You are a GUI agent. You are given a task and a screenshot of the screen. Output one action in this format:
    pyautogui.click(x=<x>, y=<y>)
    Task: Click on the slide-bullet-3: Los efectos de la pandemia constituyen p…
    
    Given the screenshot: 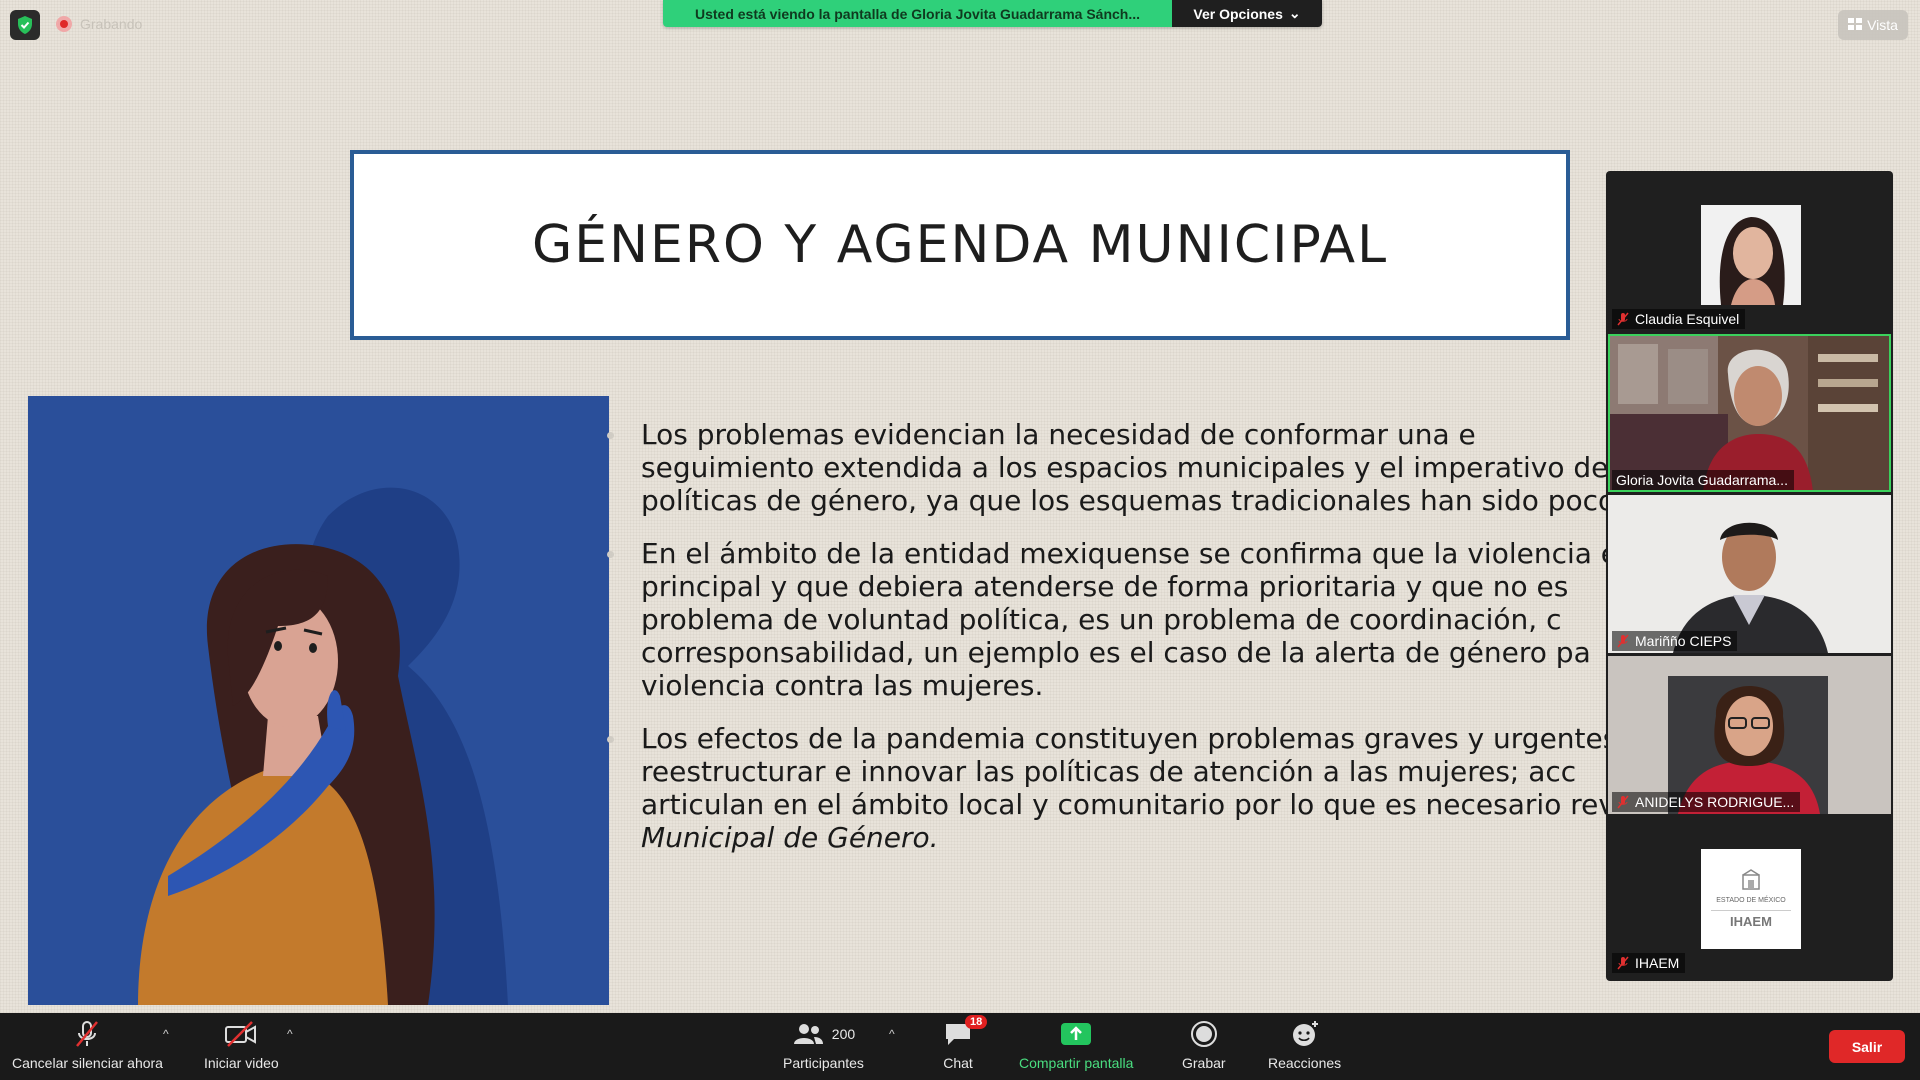 What is the action you would take?
    pyautogui.click(x=1124, y=788)
    